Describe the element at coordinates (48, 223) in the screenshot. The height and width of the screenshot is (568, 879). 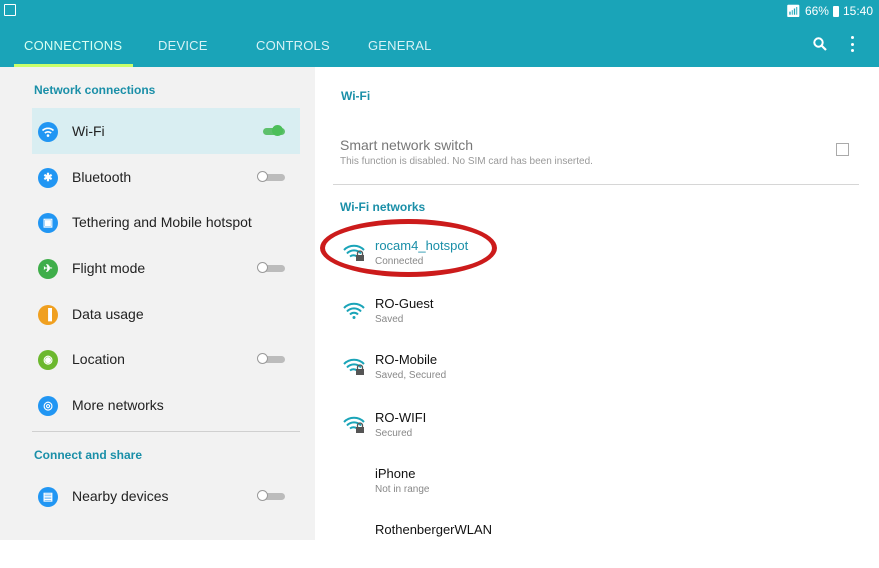
I see `hotspot-icon: ▣` at that location.